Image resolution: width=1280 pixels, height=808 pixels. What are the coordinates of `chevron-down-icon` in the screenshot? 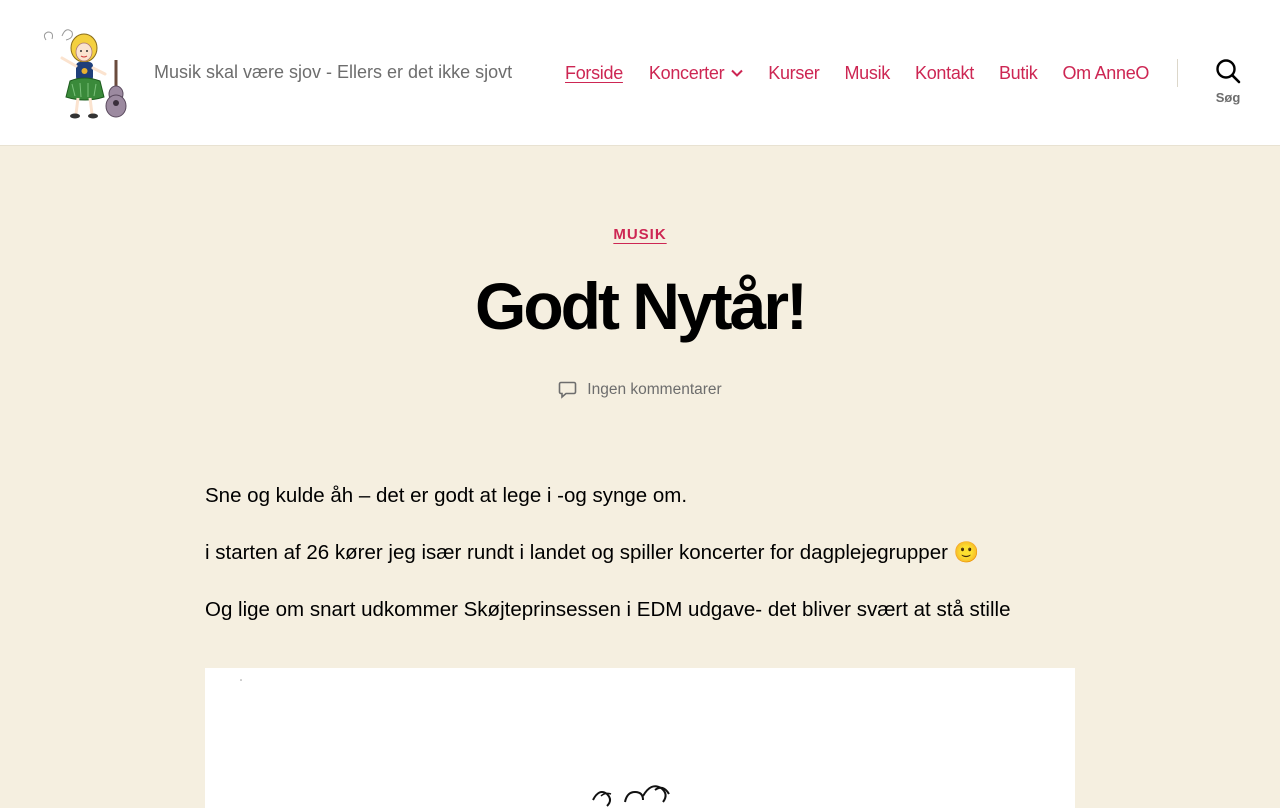 It's located at (737, 73).